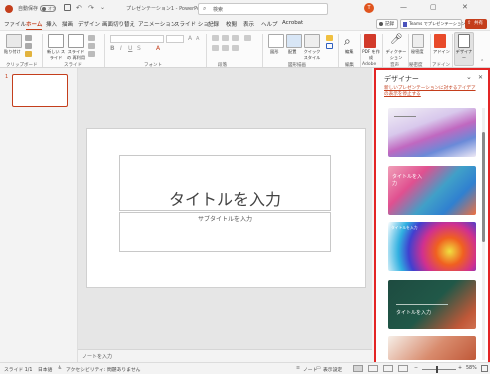 Image resolution: width=490 pixels, height=374 pixels. What do you see at coordinates (269, 24) in the screenshot?
I see `tab-help: ヘルプ` at bounding box center [269, 24].